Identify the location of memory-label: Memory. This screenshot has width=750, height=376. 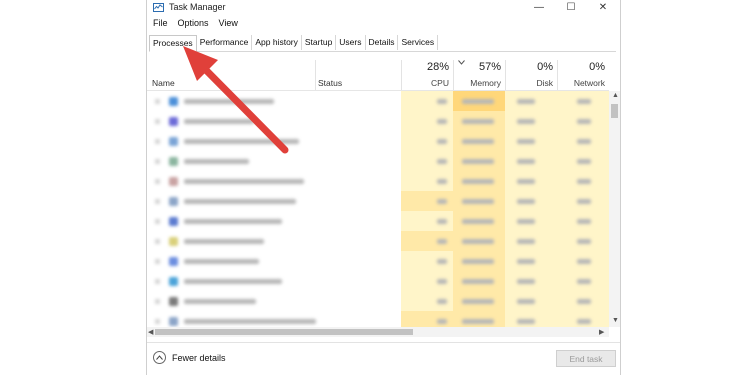
(485, 83).